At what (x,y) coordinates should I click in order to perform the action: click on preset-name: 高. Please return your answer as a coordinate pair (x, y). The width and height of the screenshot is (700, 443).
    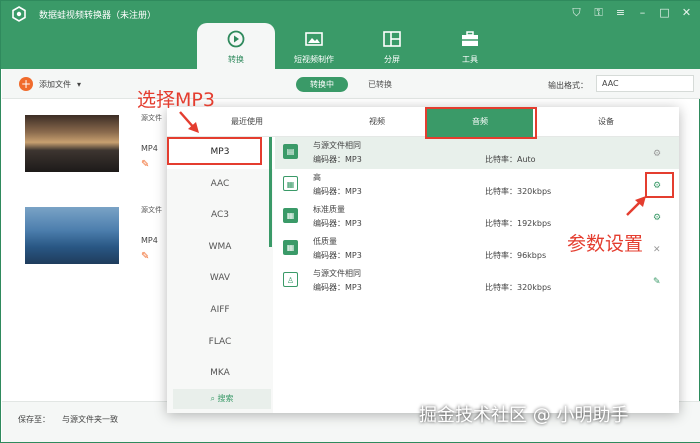
    Looking at the image, I should click on (317, 177).